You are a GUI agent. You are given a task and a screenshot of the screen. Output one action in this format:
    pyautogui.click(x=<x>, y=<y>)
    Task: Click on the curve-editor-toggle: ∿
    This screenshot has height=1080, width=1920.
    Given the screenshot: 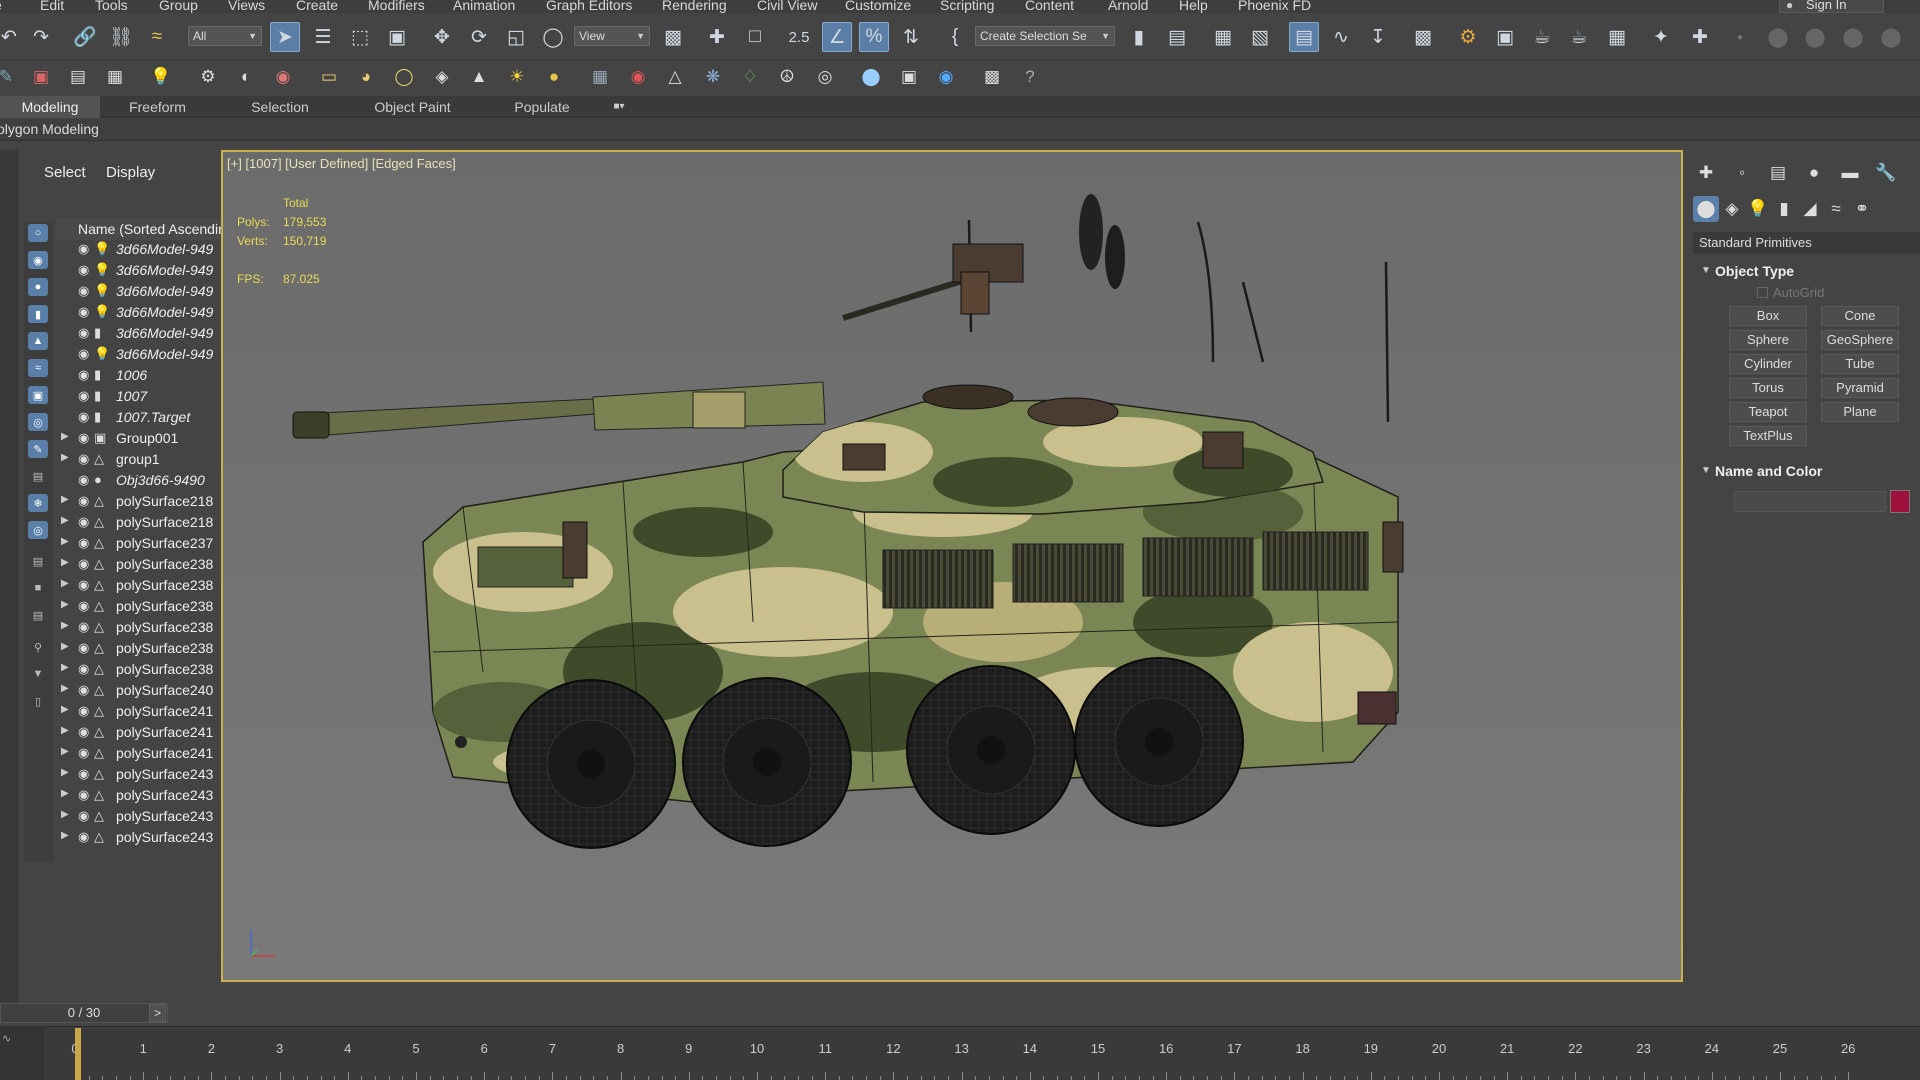 What is the action you would take?
    pyautogui.click(x=22, y=1053)
    